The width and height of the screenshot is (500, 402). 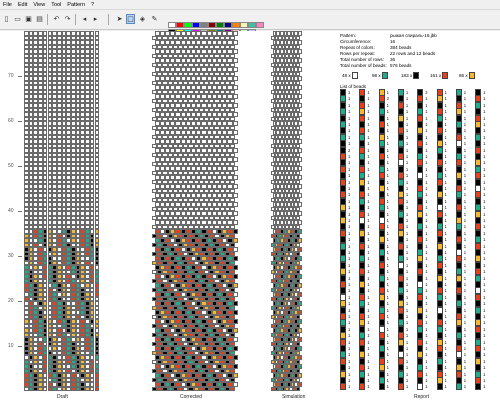 I want to click on ruler-label: 60, so click(x=11, y=121).